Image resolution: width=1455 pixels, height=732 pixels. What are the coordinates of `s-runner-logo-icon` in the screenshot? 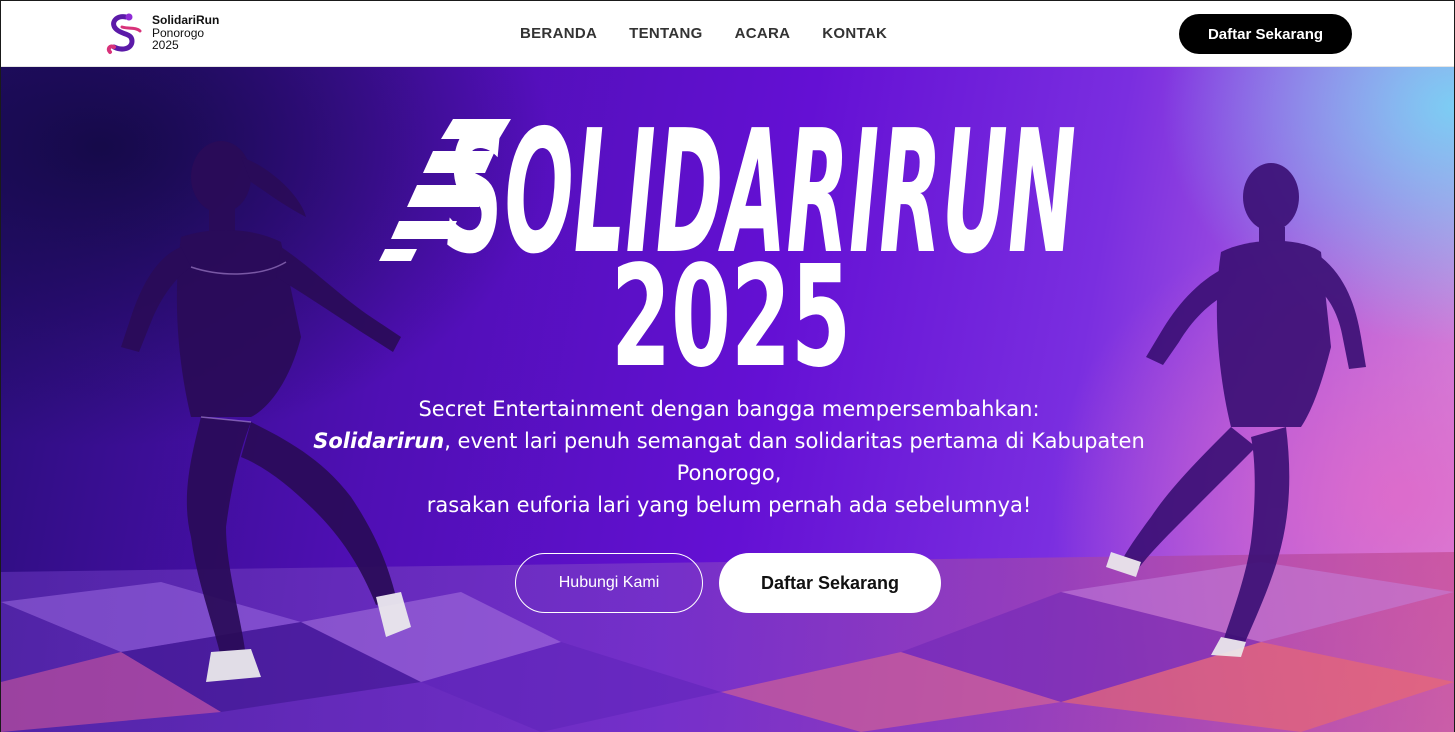 It's located at (124, 33).